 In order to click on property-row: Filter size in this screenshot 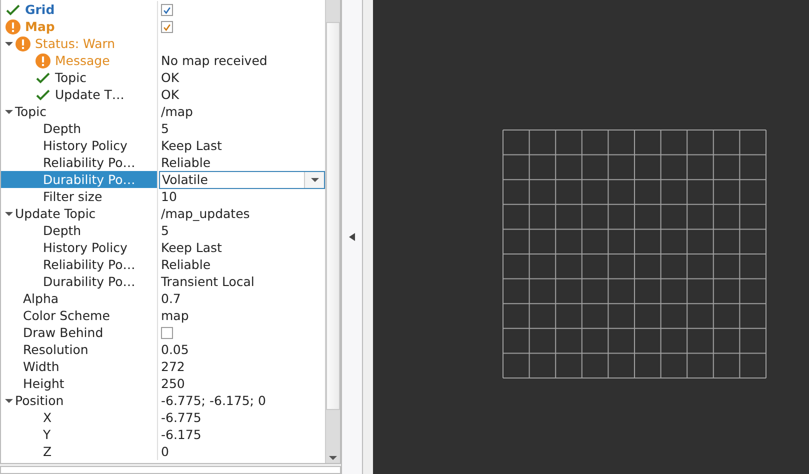, I will do `click(79, 196)`.